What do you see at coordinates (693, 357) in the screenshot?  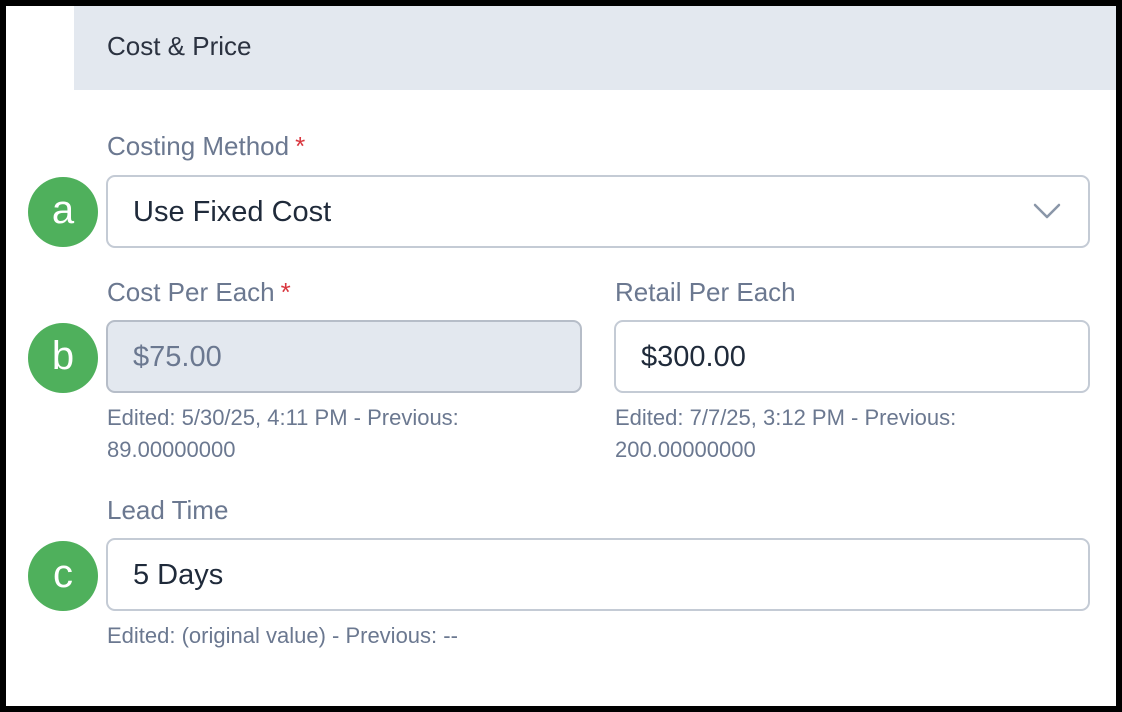 I see `retail-per-each-value: $300.00` at bounding box center [693, 357].